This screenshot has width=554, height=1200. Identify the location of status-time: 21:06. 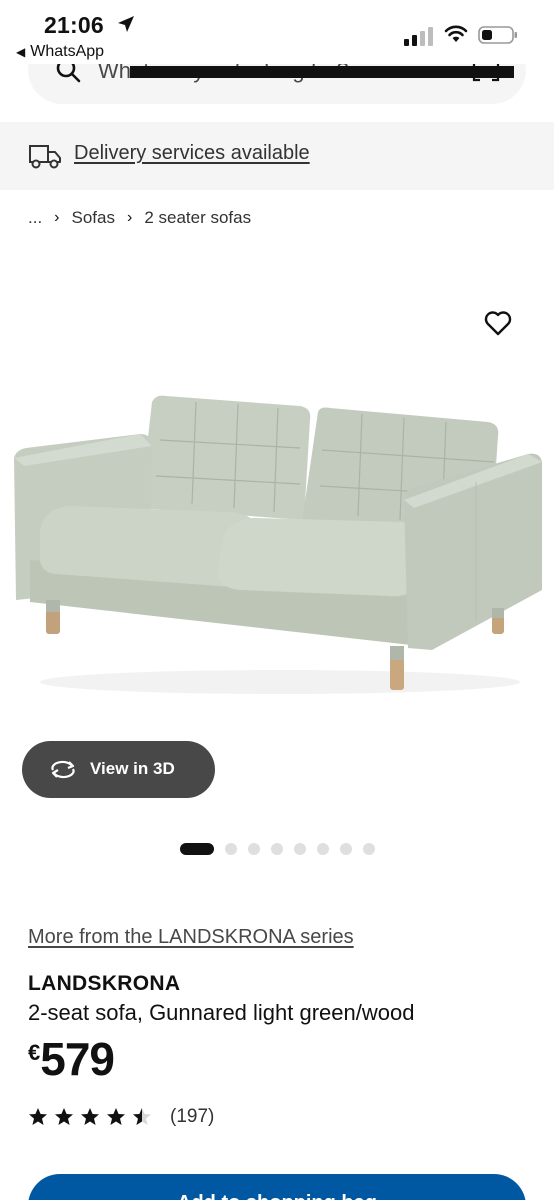
(74, 25).